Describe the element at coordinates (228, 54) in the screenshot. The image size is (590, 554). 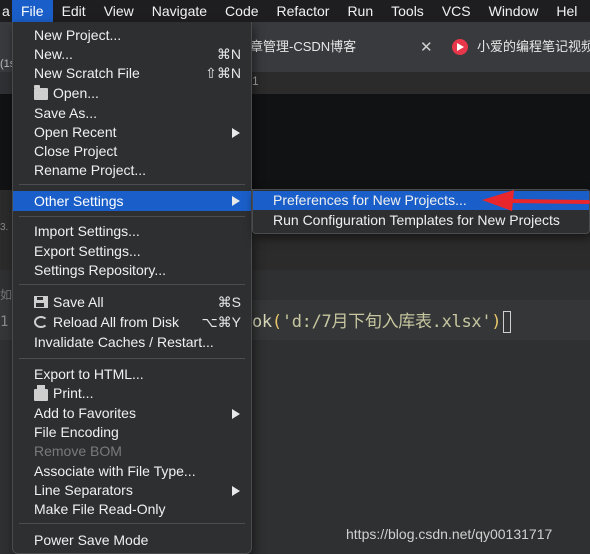
I see `shortcut-label: ⌘N` at that location.